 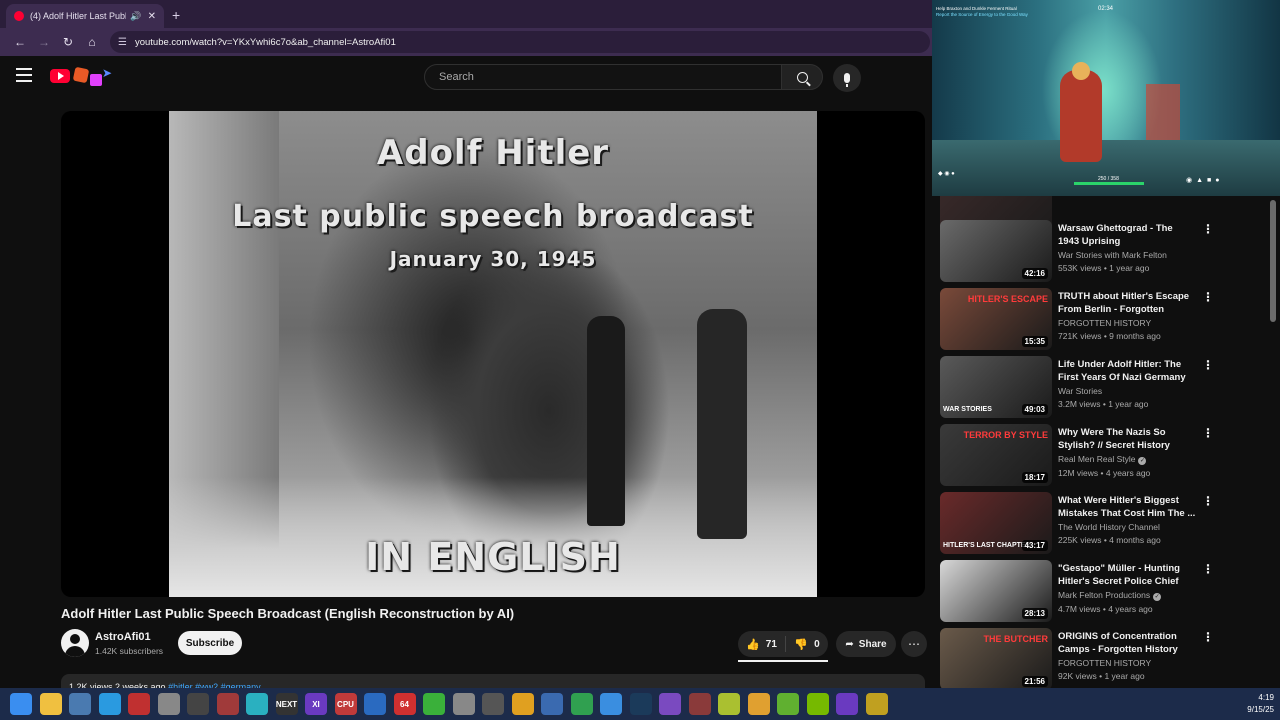 I want to click on video-thumbnail: THE BUTCHER 21:56, so click(x=996, y=658).